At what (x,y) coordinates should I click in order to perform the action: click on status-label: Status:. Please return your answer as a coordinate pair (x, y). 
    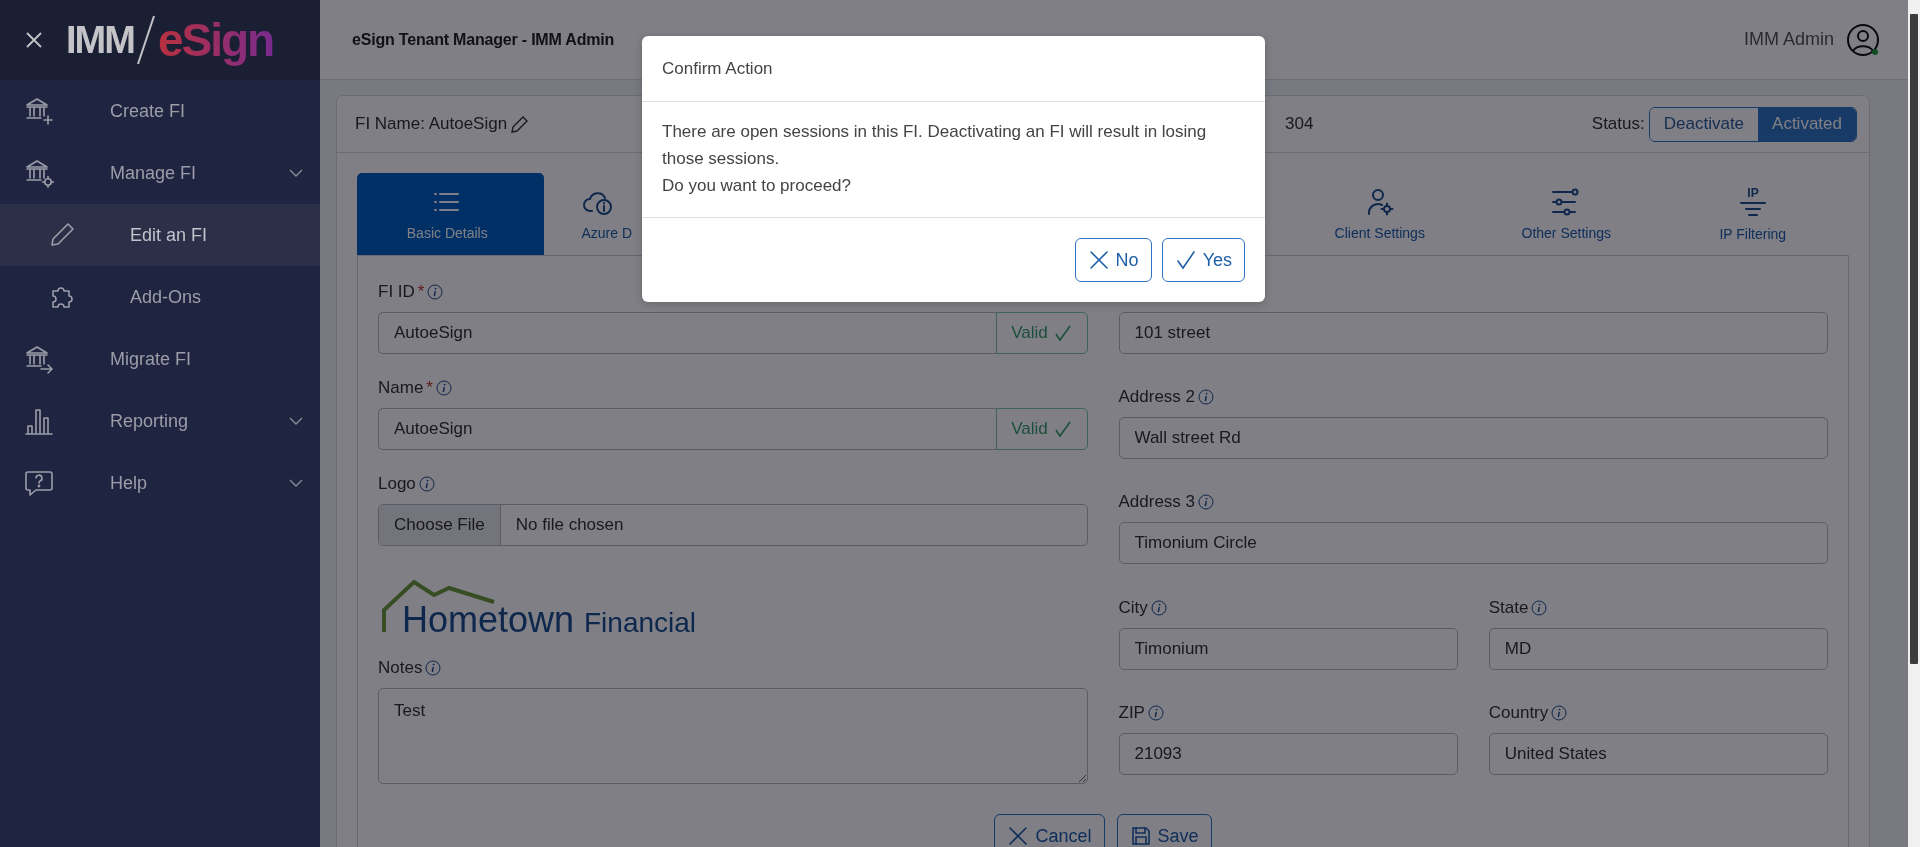
    Looking at the image, I should click on (1618, 124).